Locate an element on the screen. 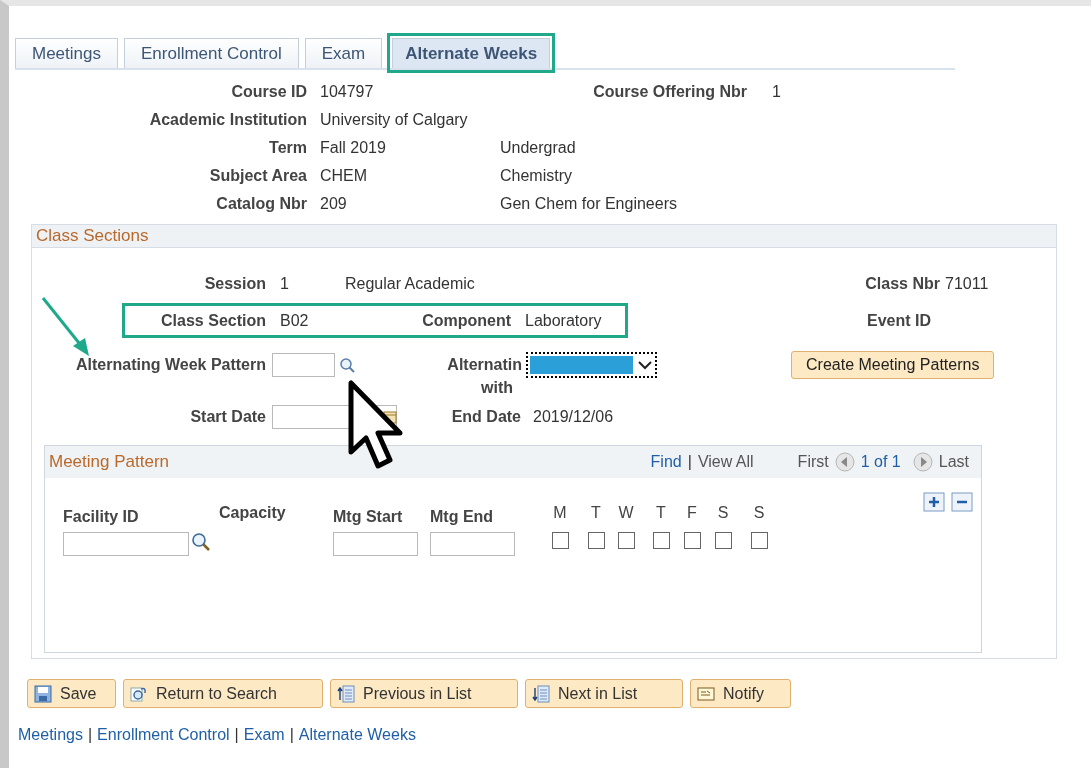 The height and width of the screenshot is (768, 1091). field-label: Alternating Week Pattern is located at coordinates (170, 365).